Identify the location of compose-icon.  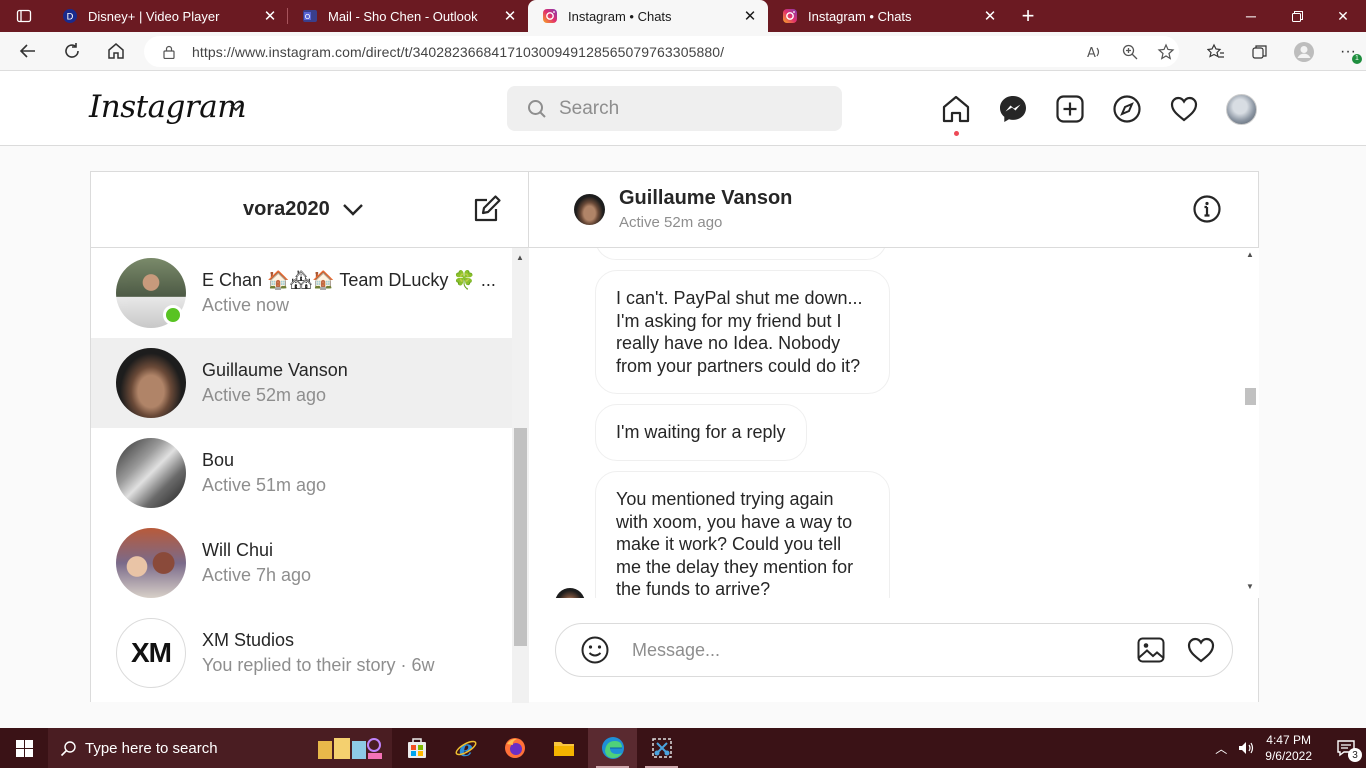
(487, 209).